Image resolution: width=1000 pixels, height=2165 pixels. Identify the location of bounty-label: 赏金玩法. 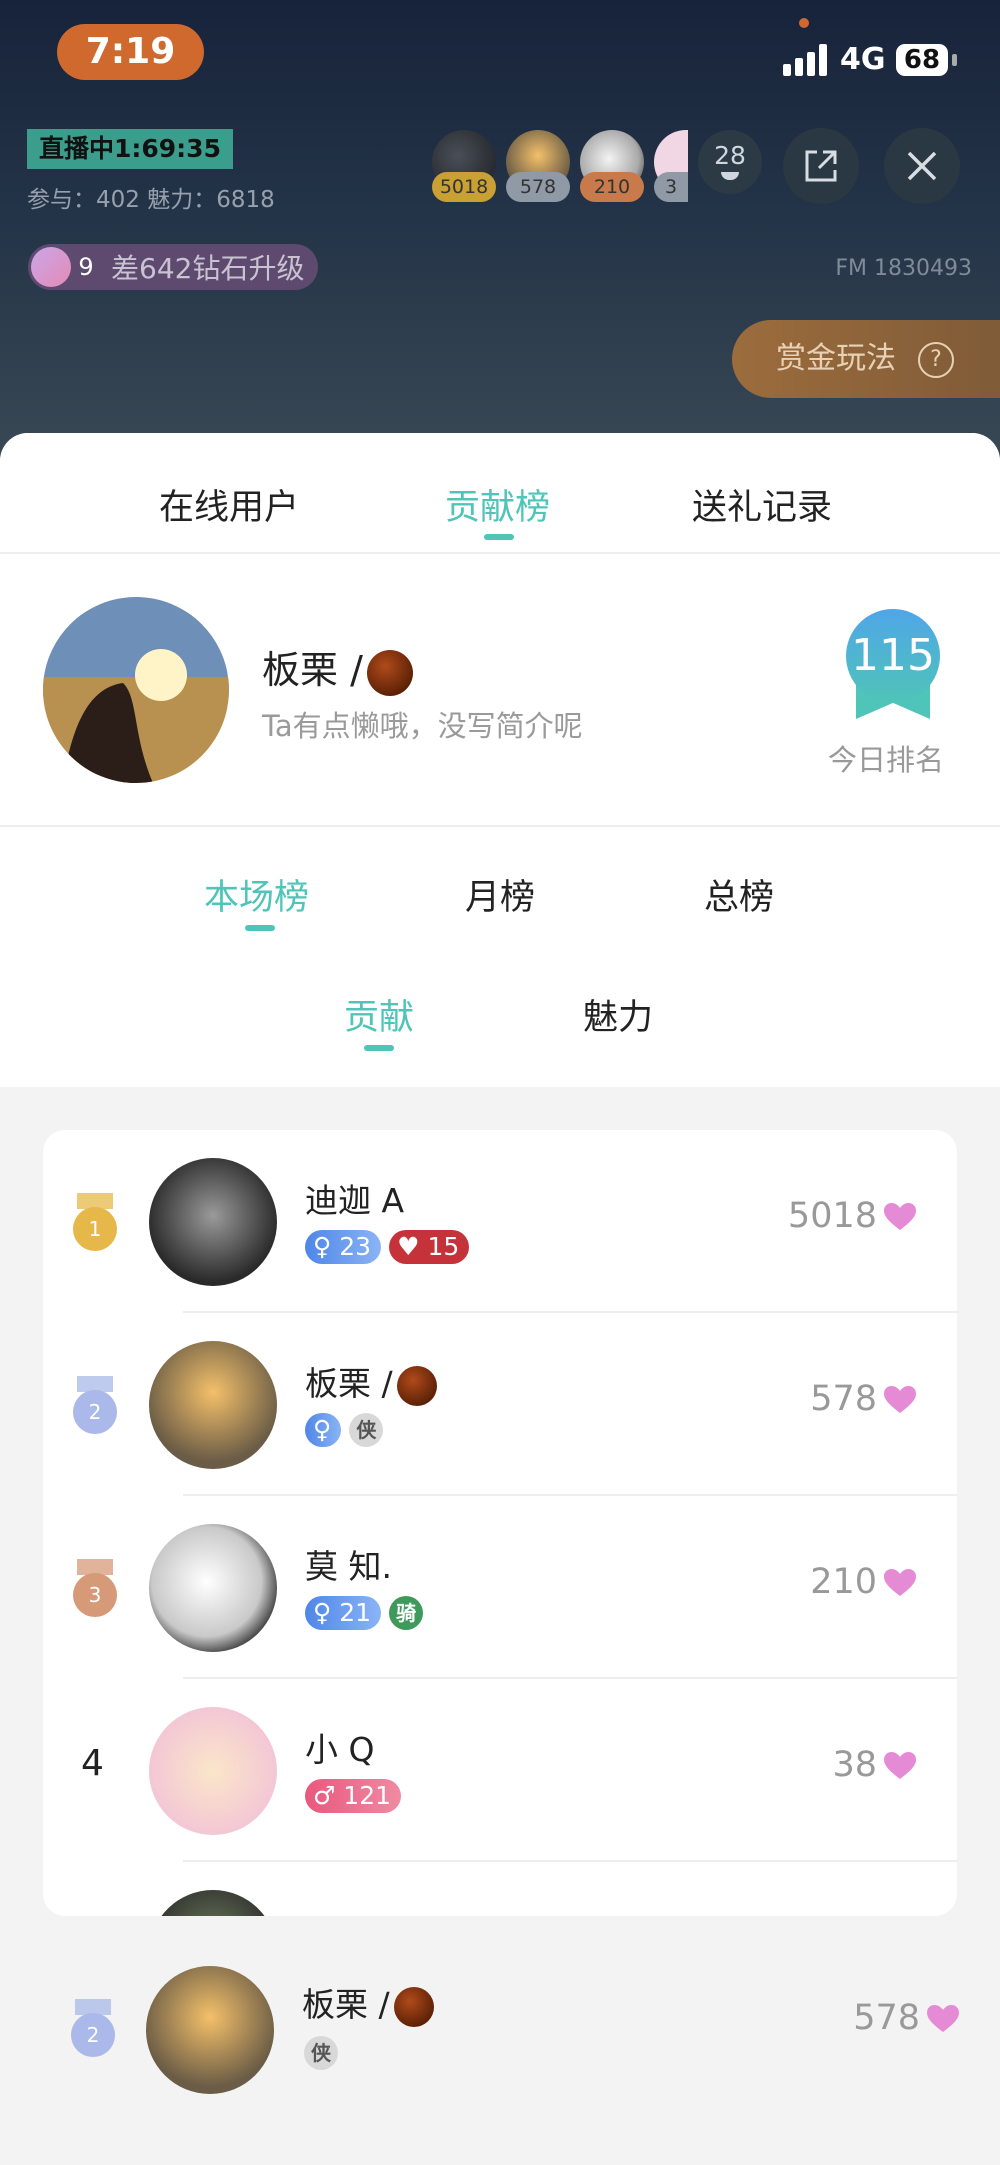
(836, 358).